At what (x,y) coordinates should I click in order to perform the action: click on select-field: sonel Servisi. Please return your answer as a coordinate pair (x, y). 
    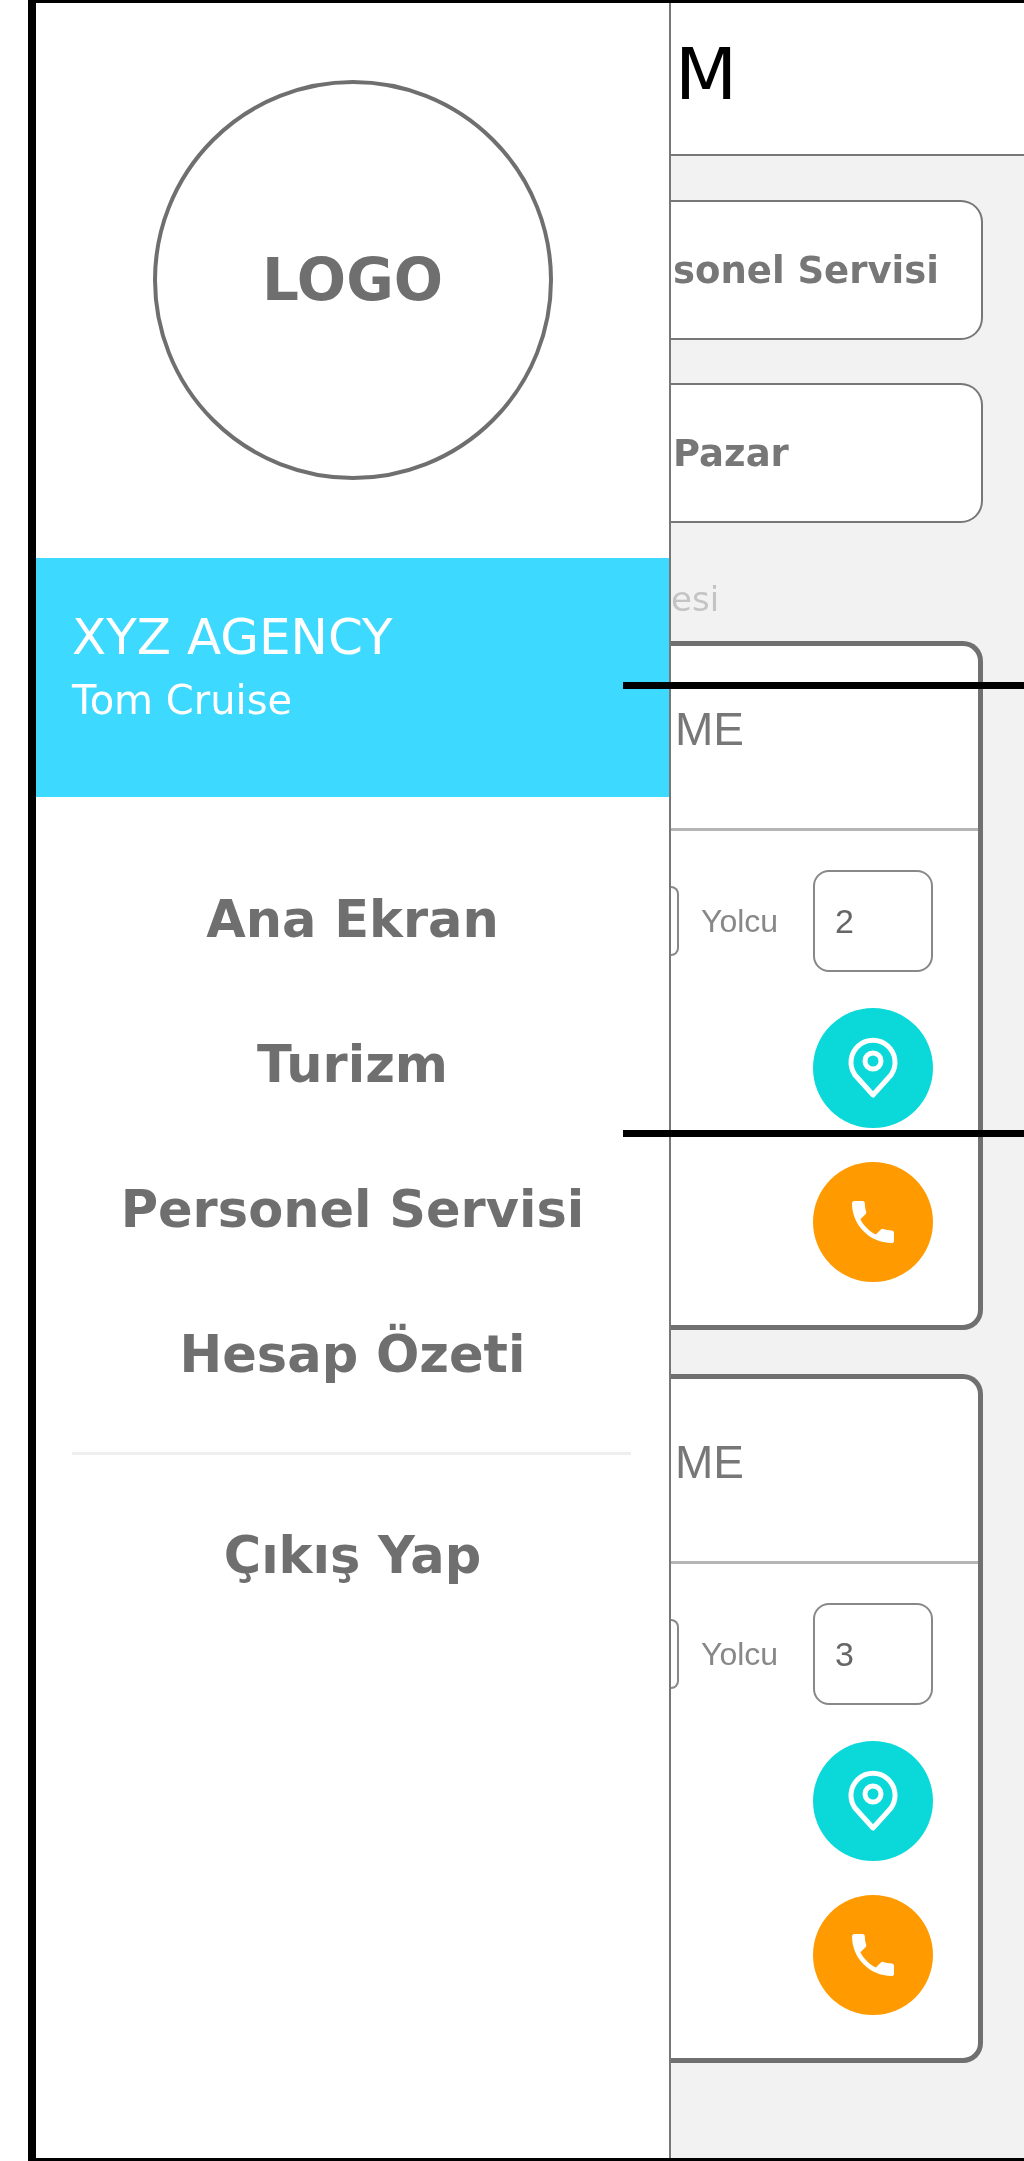
    Looking at the image, I should click on (827, 270).